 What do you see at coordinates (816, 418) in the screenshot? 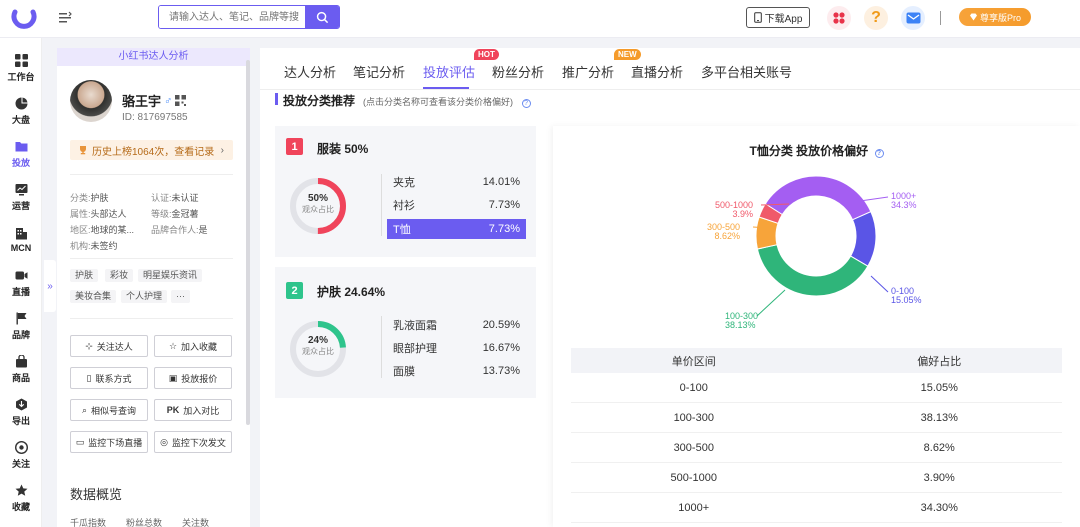
I see `table-row: 100-300 38.13%` at bounding box center [816, 418].